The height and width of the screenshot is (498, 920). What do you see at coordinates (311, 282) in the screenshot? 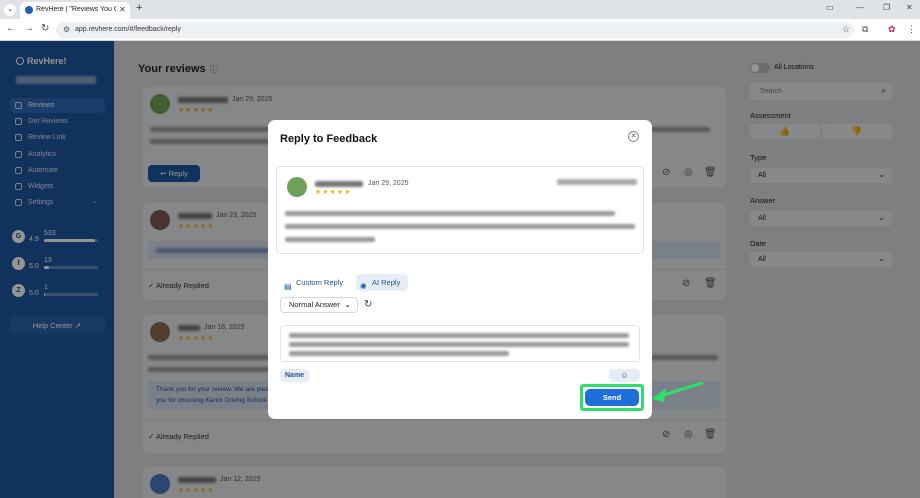
I see `tab-custom-reply: ▤ Custom Reply` at bounding box center [311, 282].